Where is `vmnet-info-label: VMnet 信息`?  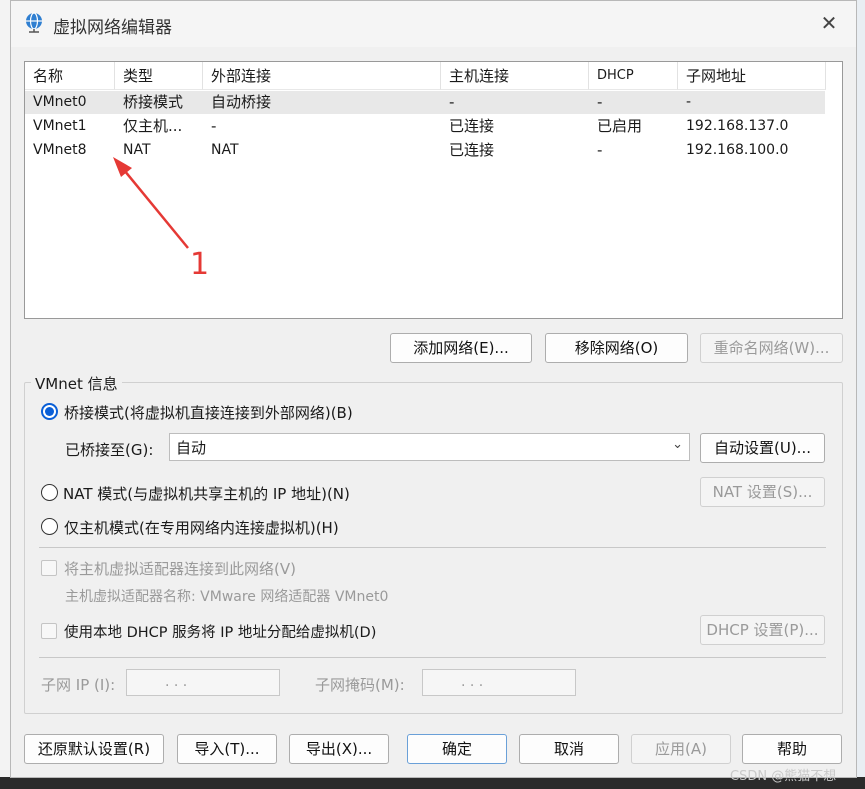
vmnet-info-label: VMnet 信息 is located at coordinates (76, 383).